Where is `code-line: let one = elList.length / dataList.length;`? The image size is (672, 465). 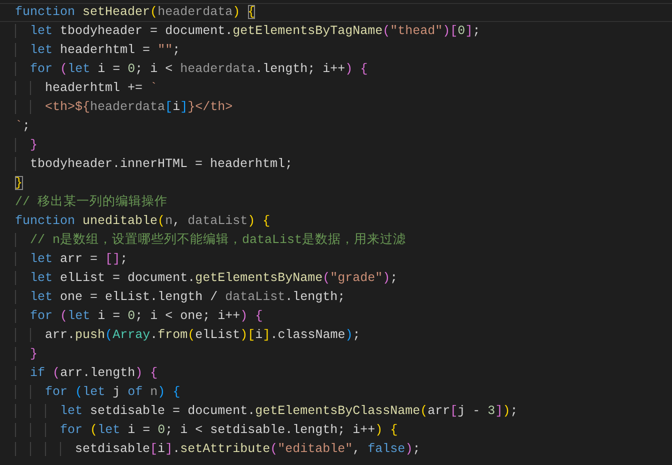
code-line: let one = elList.length / dataList.length; is located at coordinates (336, 297).